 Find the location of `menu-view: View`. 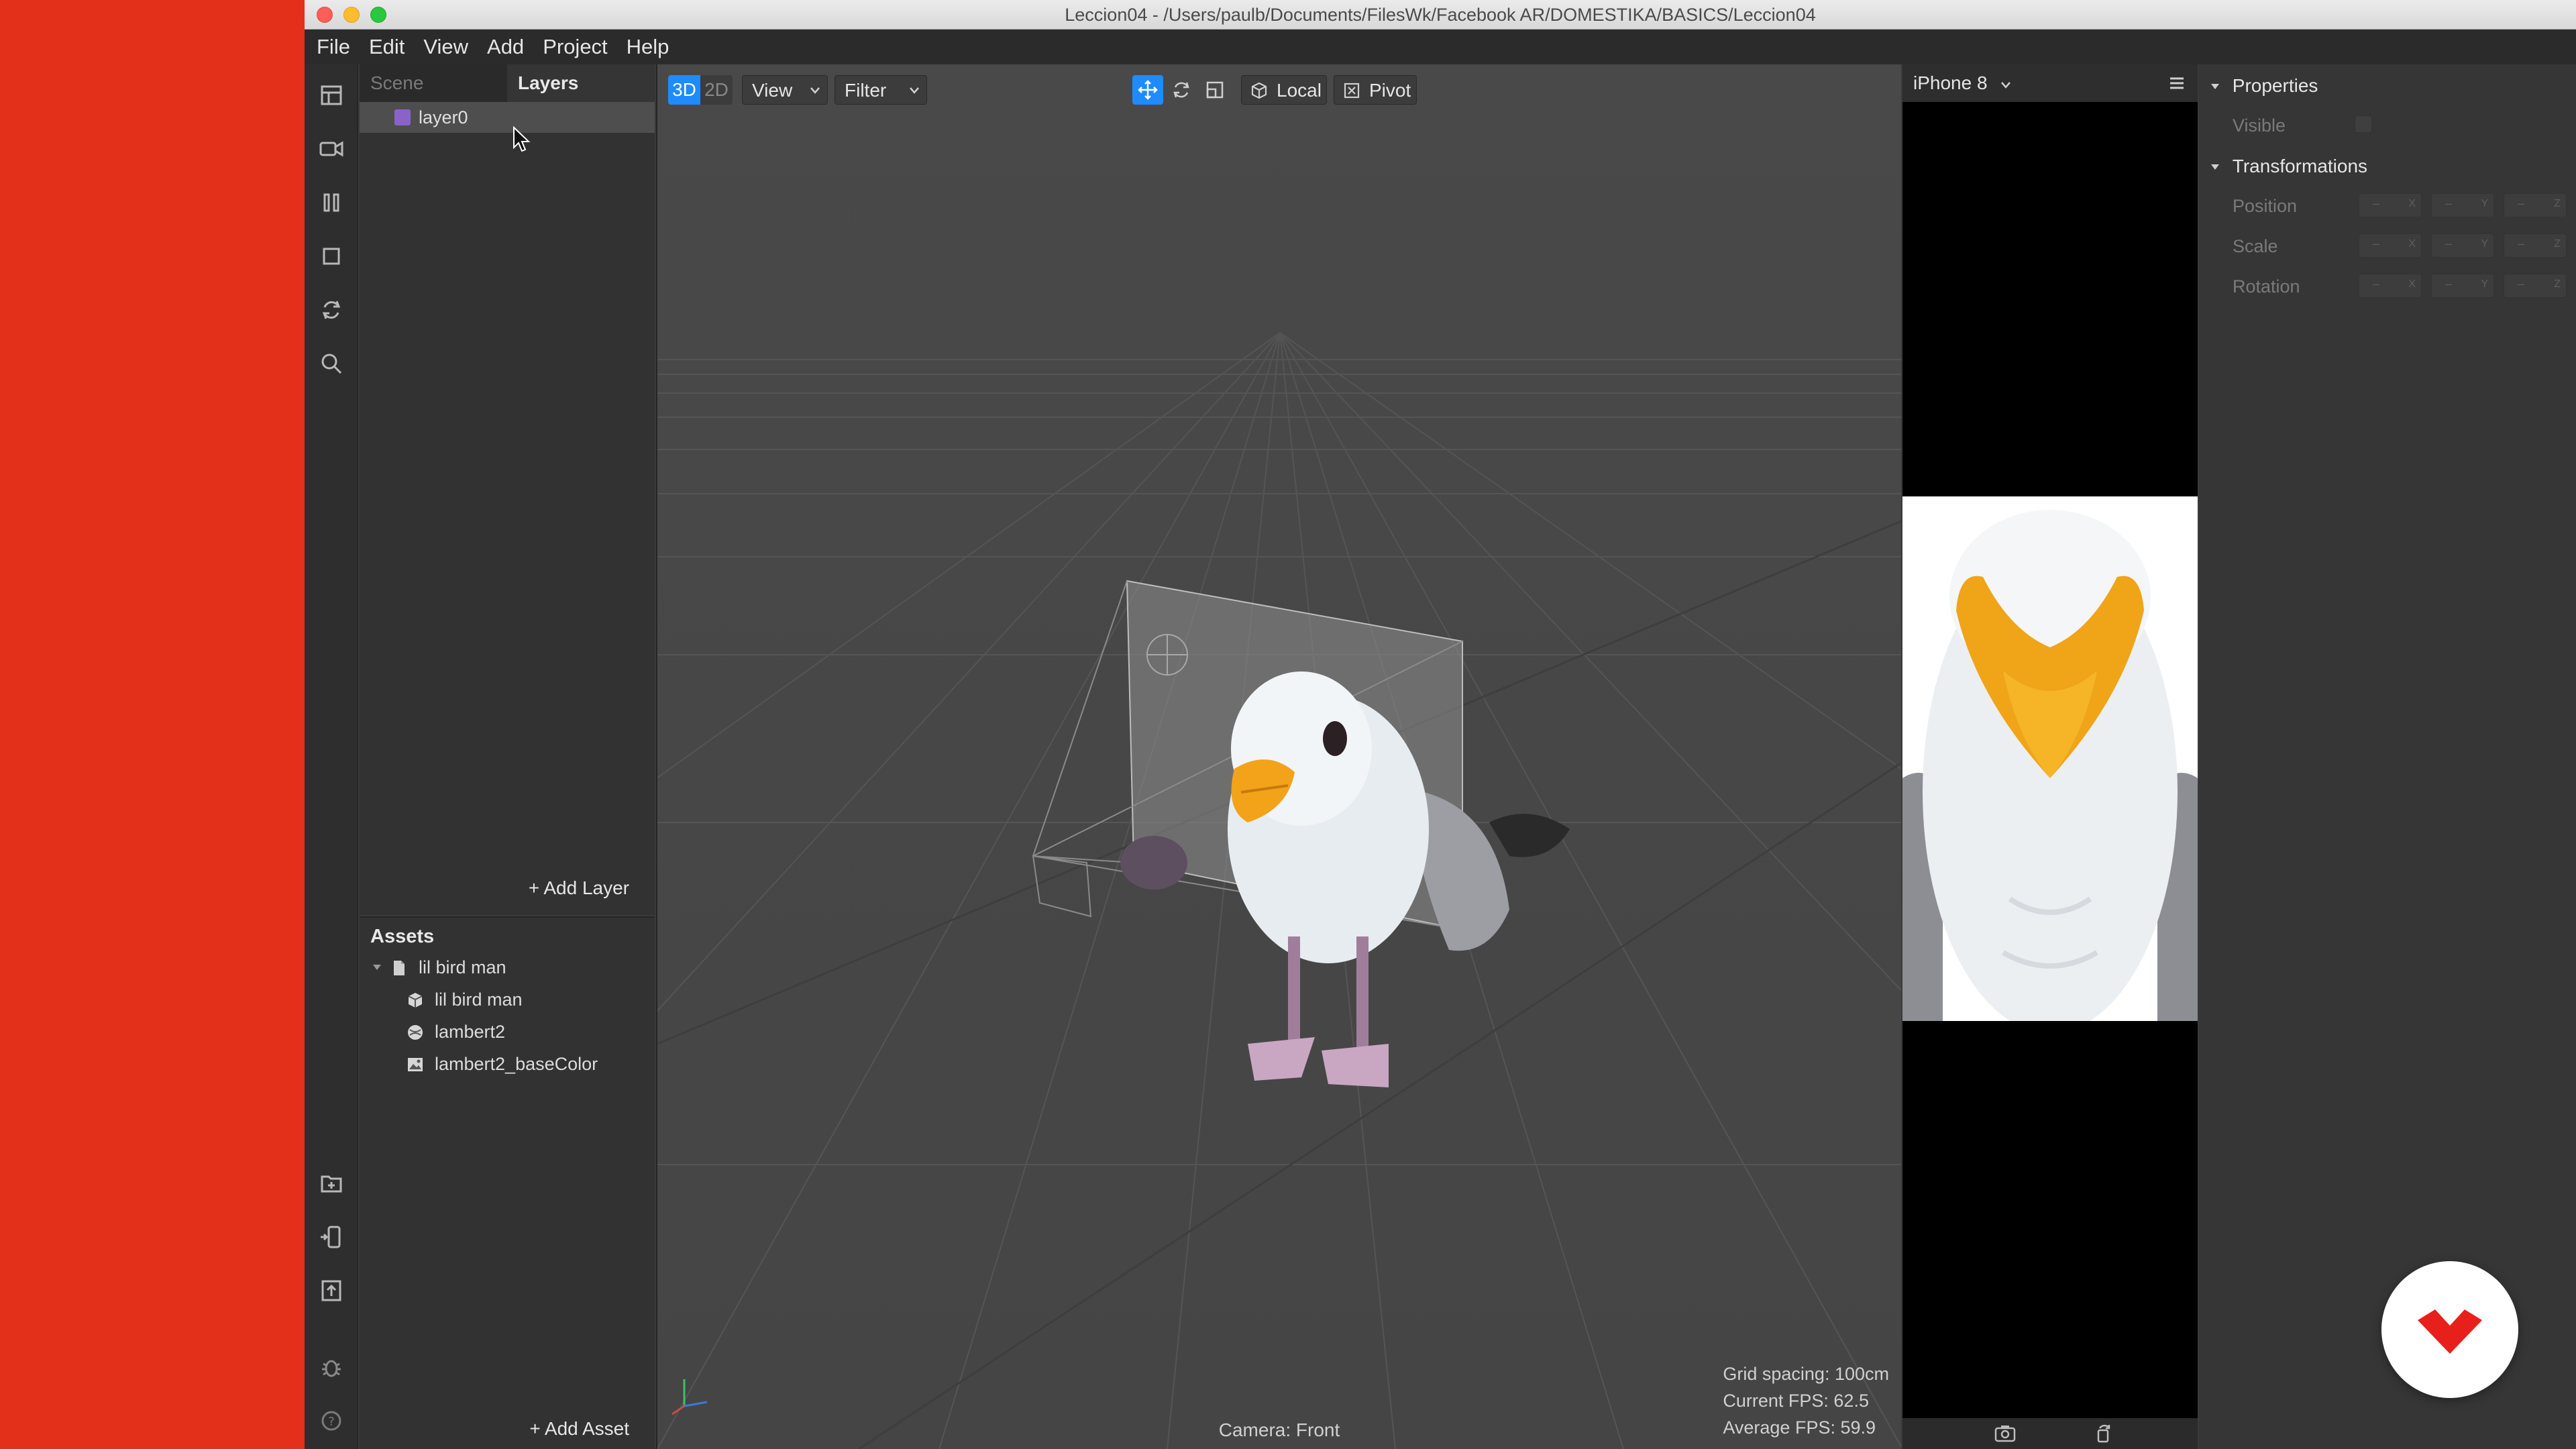

menu-view: View is located at coordinates (445, 47).